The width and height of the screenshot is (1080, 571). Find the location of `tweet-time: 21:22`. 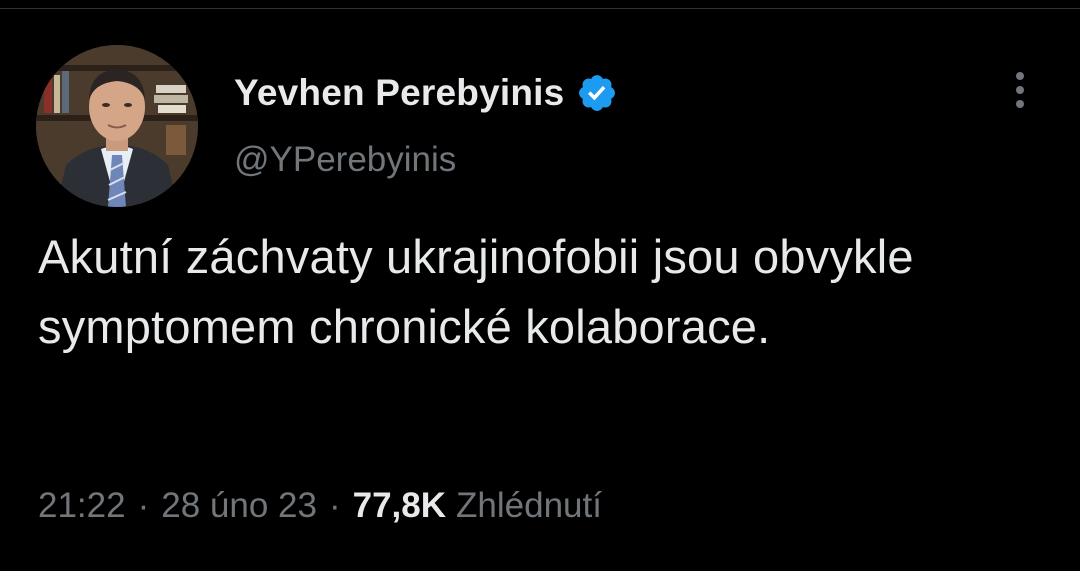

tweet-time: 21:22 is located at coordinates (82, 506).